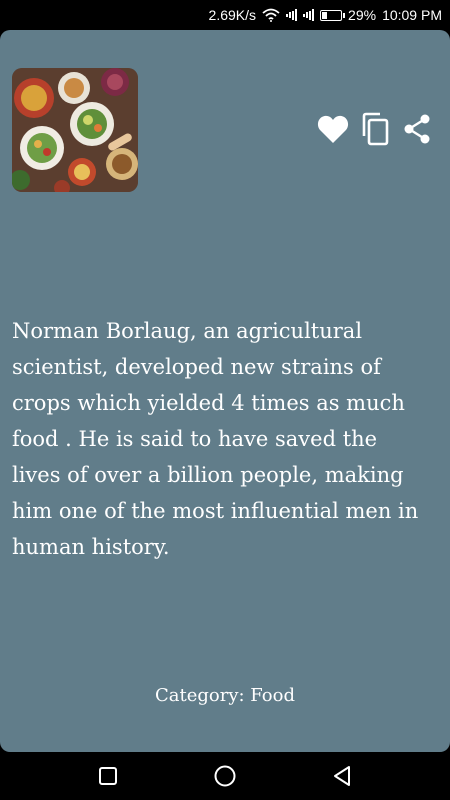  I want to click on category-label: Category: Food, so click(224, 695).